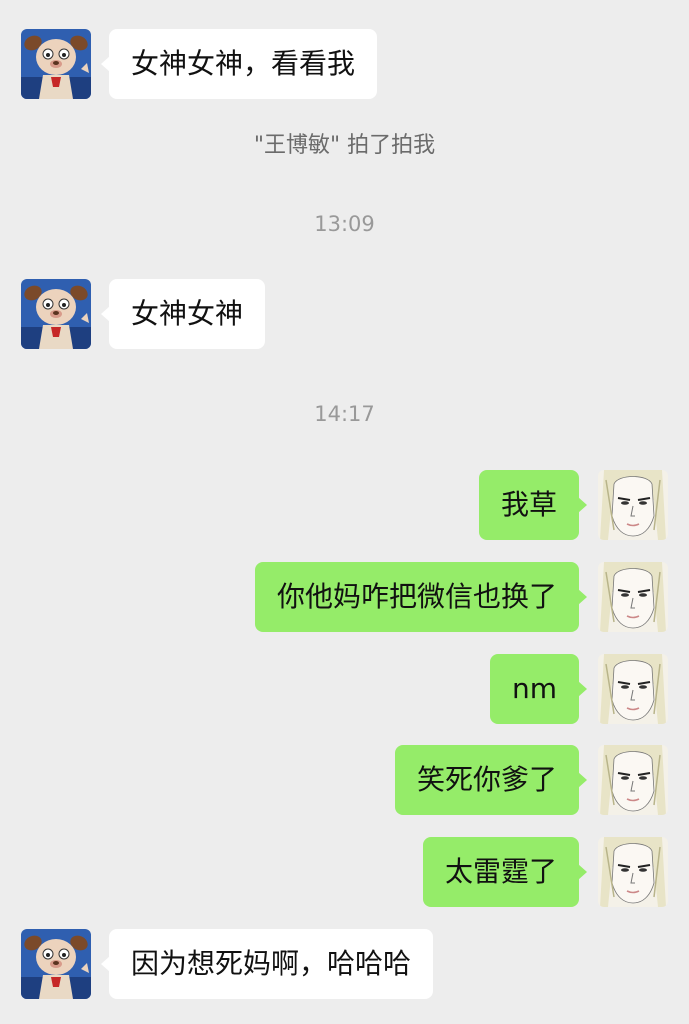 Image resolution: width=689 pixels, height=1024 pixels. Describe the element at coordinates (538, 689) in the screenshot. I see `message-bubble: nm` at that location.